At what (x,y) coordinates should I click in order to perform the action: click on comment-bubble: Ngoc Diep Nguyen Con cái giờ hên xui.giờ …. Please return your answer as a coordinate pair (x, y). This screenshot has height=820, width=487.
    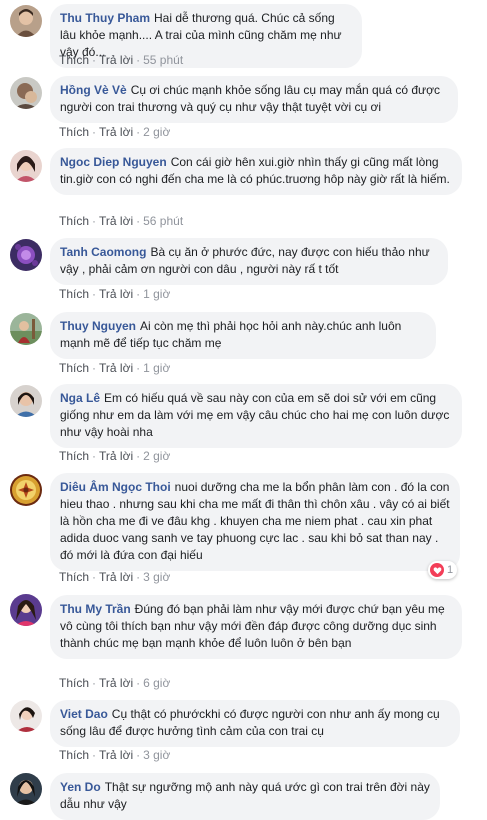
    Looking at the image, I should click on (256, 171).